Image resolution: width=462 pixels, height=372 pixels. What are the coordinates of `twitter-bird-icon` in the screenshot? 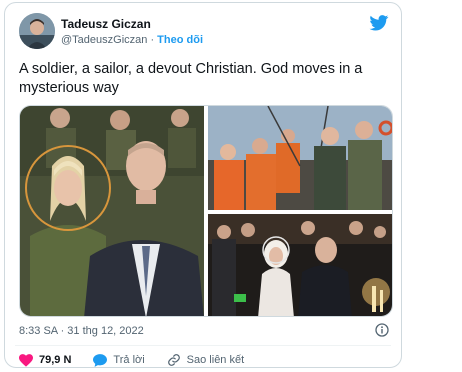 It's located at (379, 23).